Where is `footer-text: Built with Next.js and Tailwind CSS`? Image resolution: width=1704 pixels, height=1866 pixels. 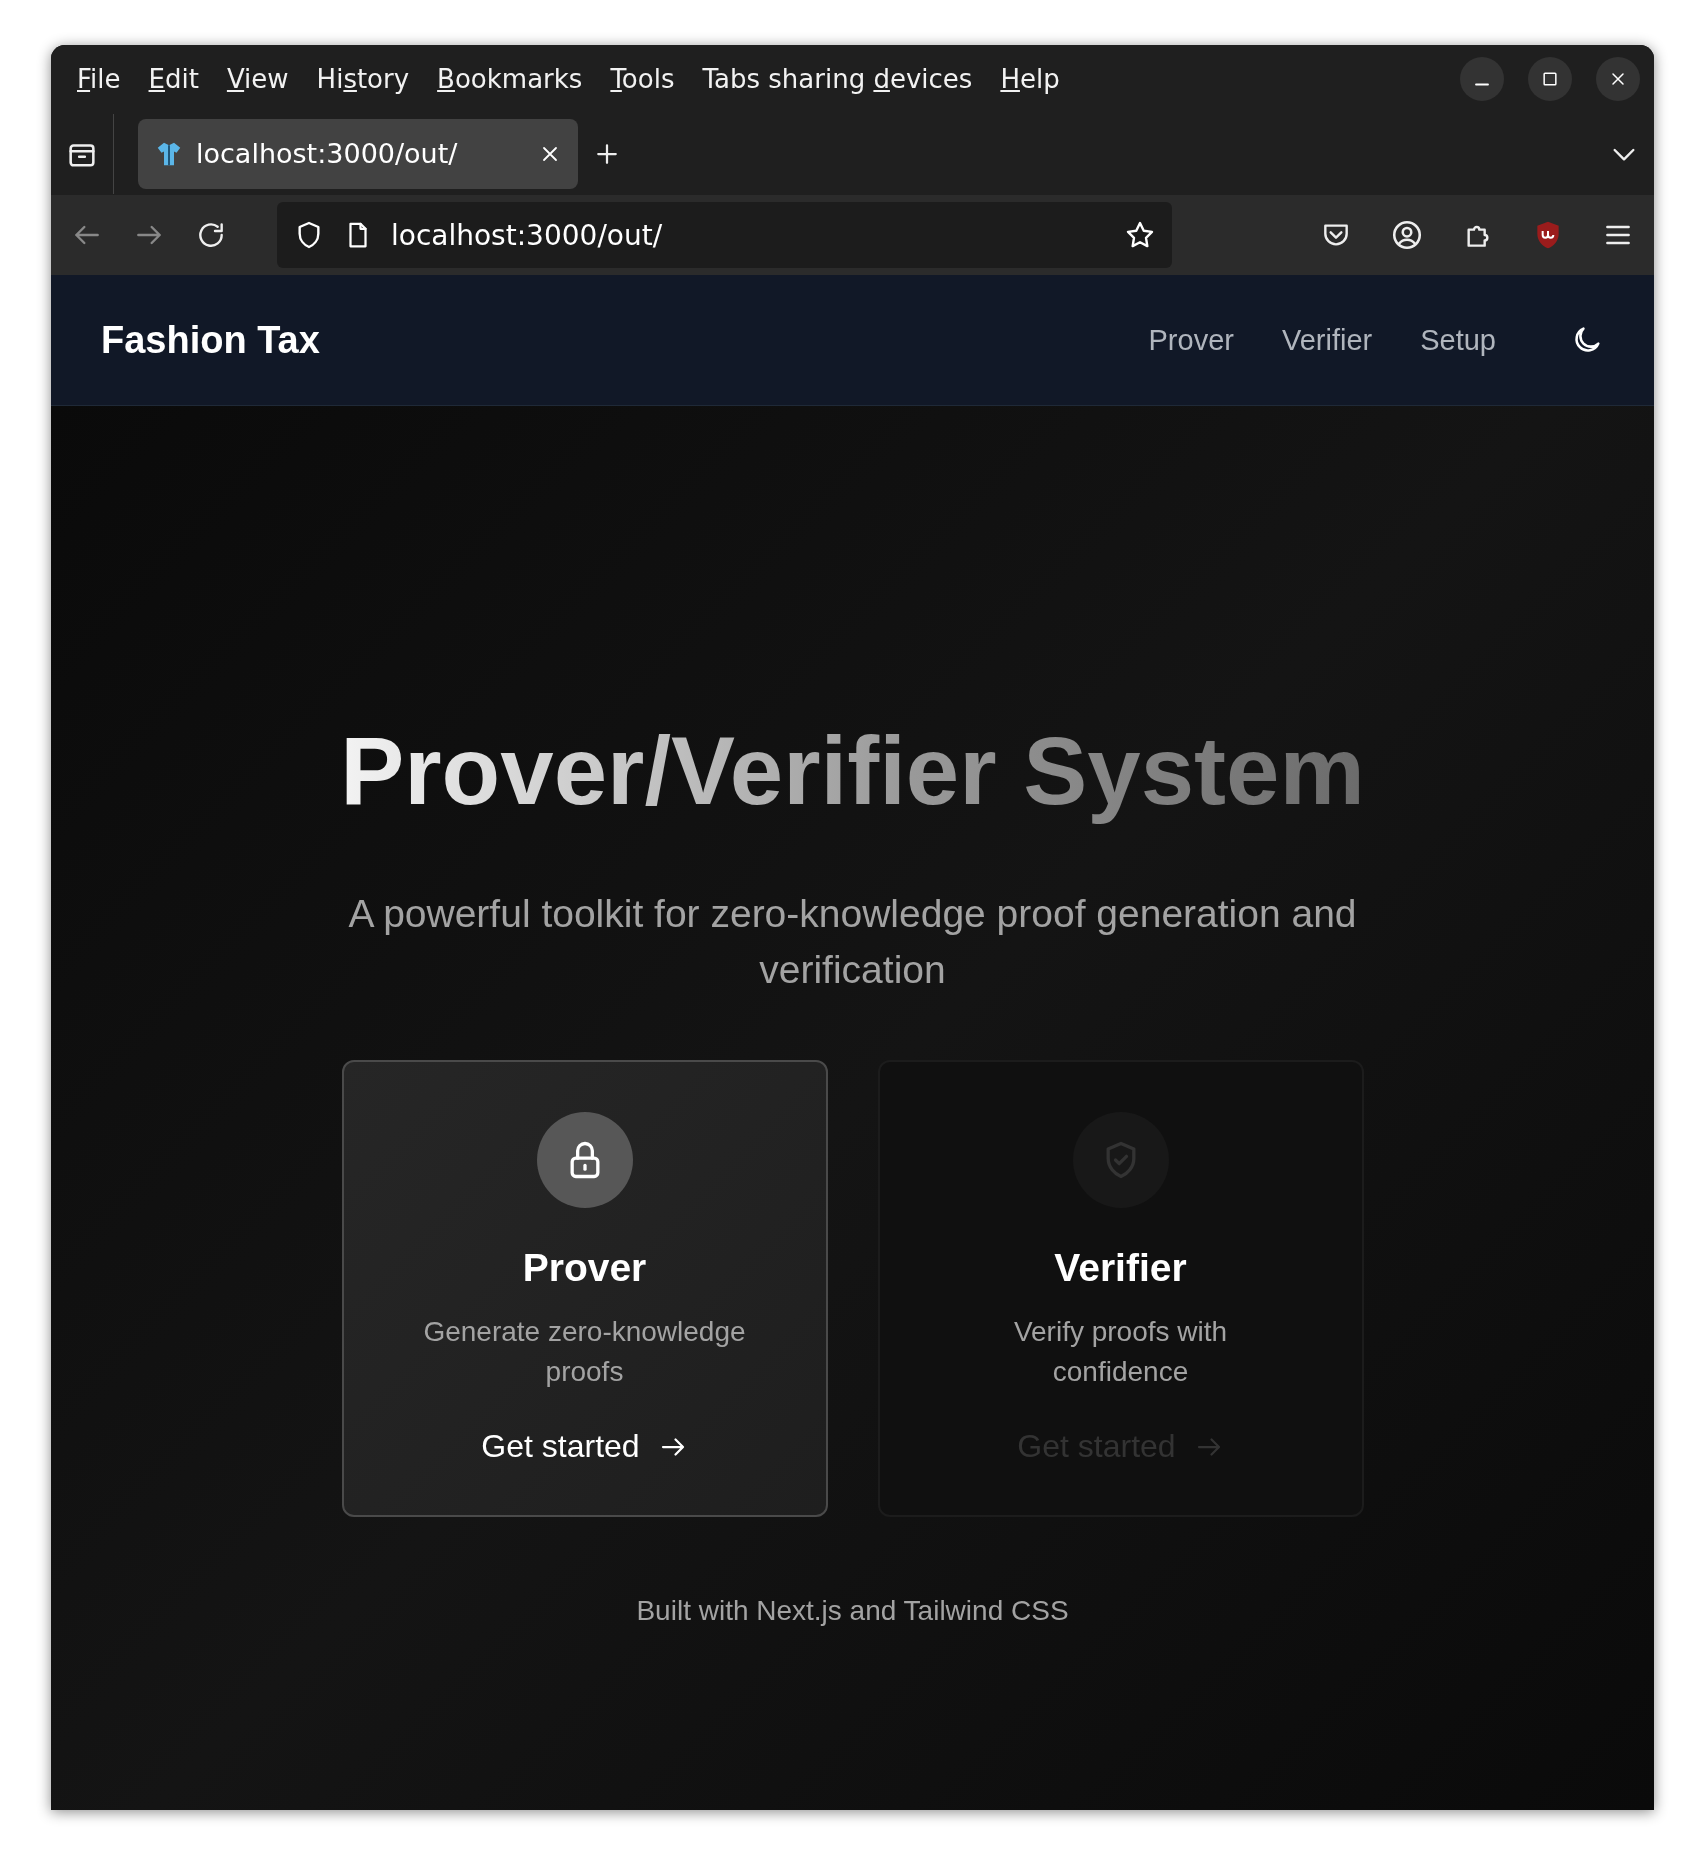
footer-text: Built with Next.js and Tailwind CSS is located at coordinates (852, 1611).